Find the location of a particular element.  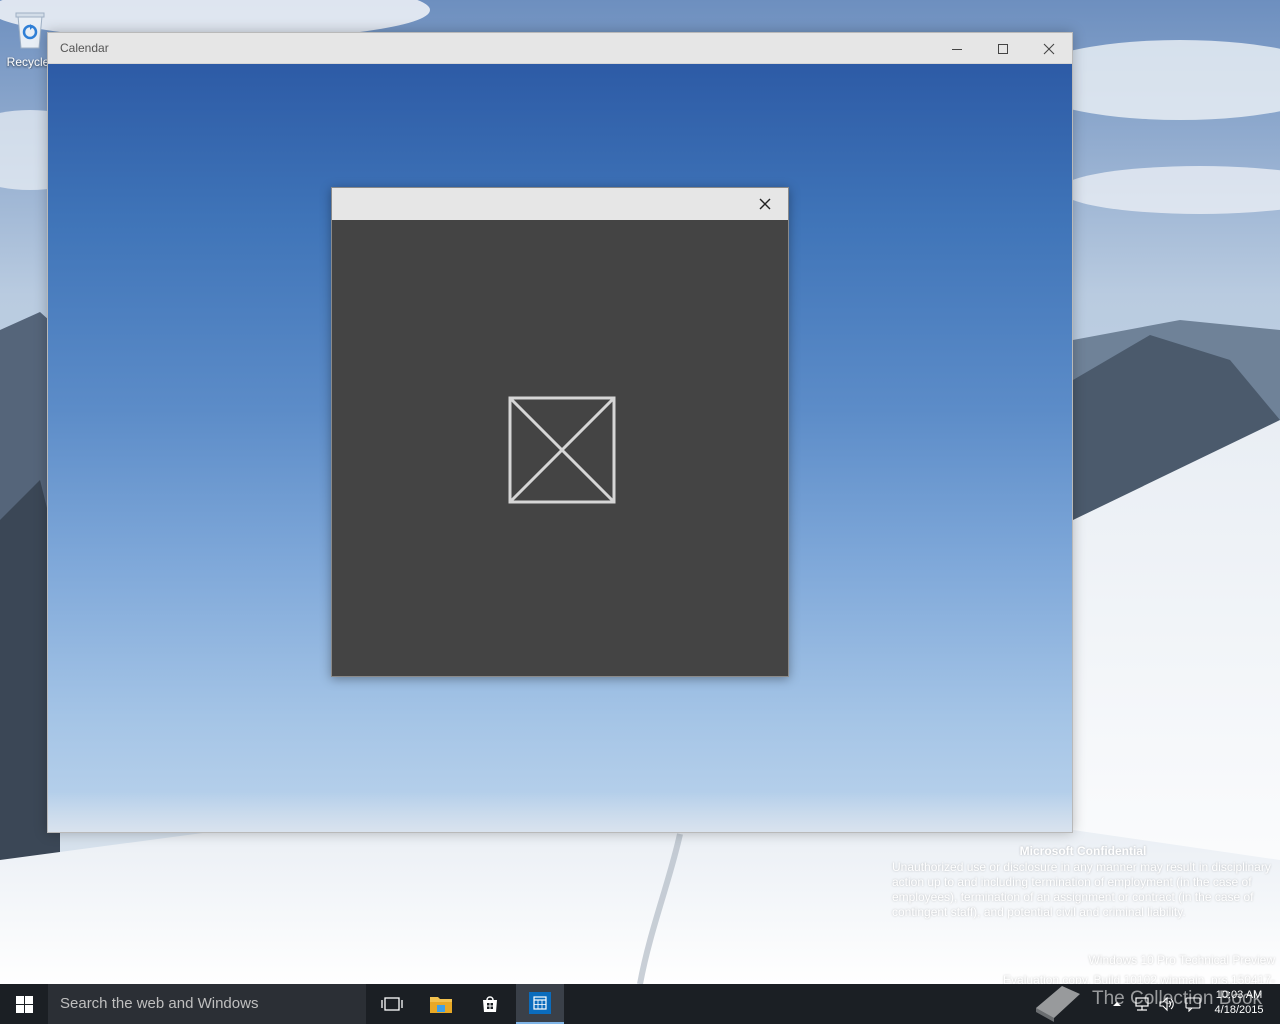

maximize-icon is located at coordinates (1003, 48).